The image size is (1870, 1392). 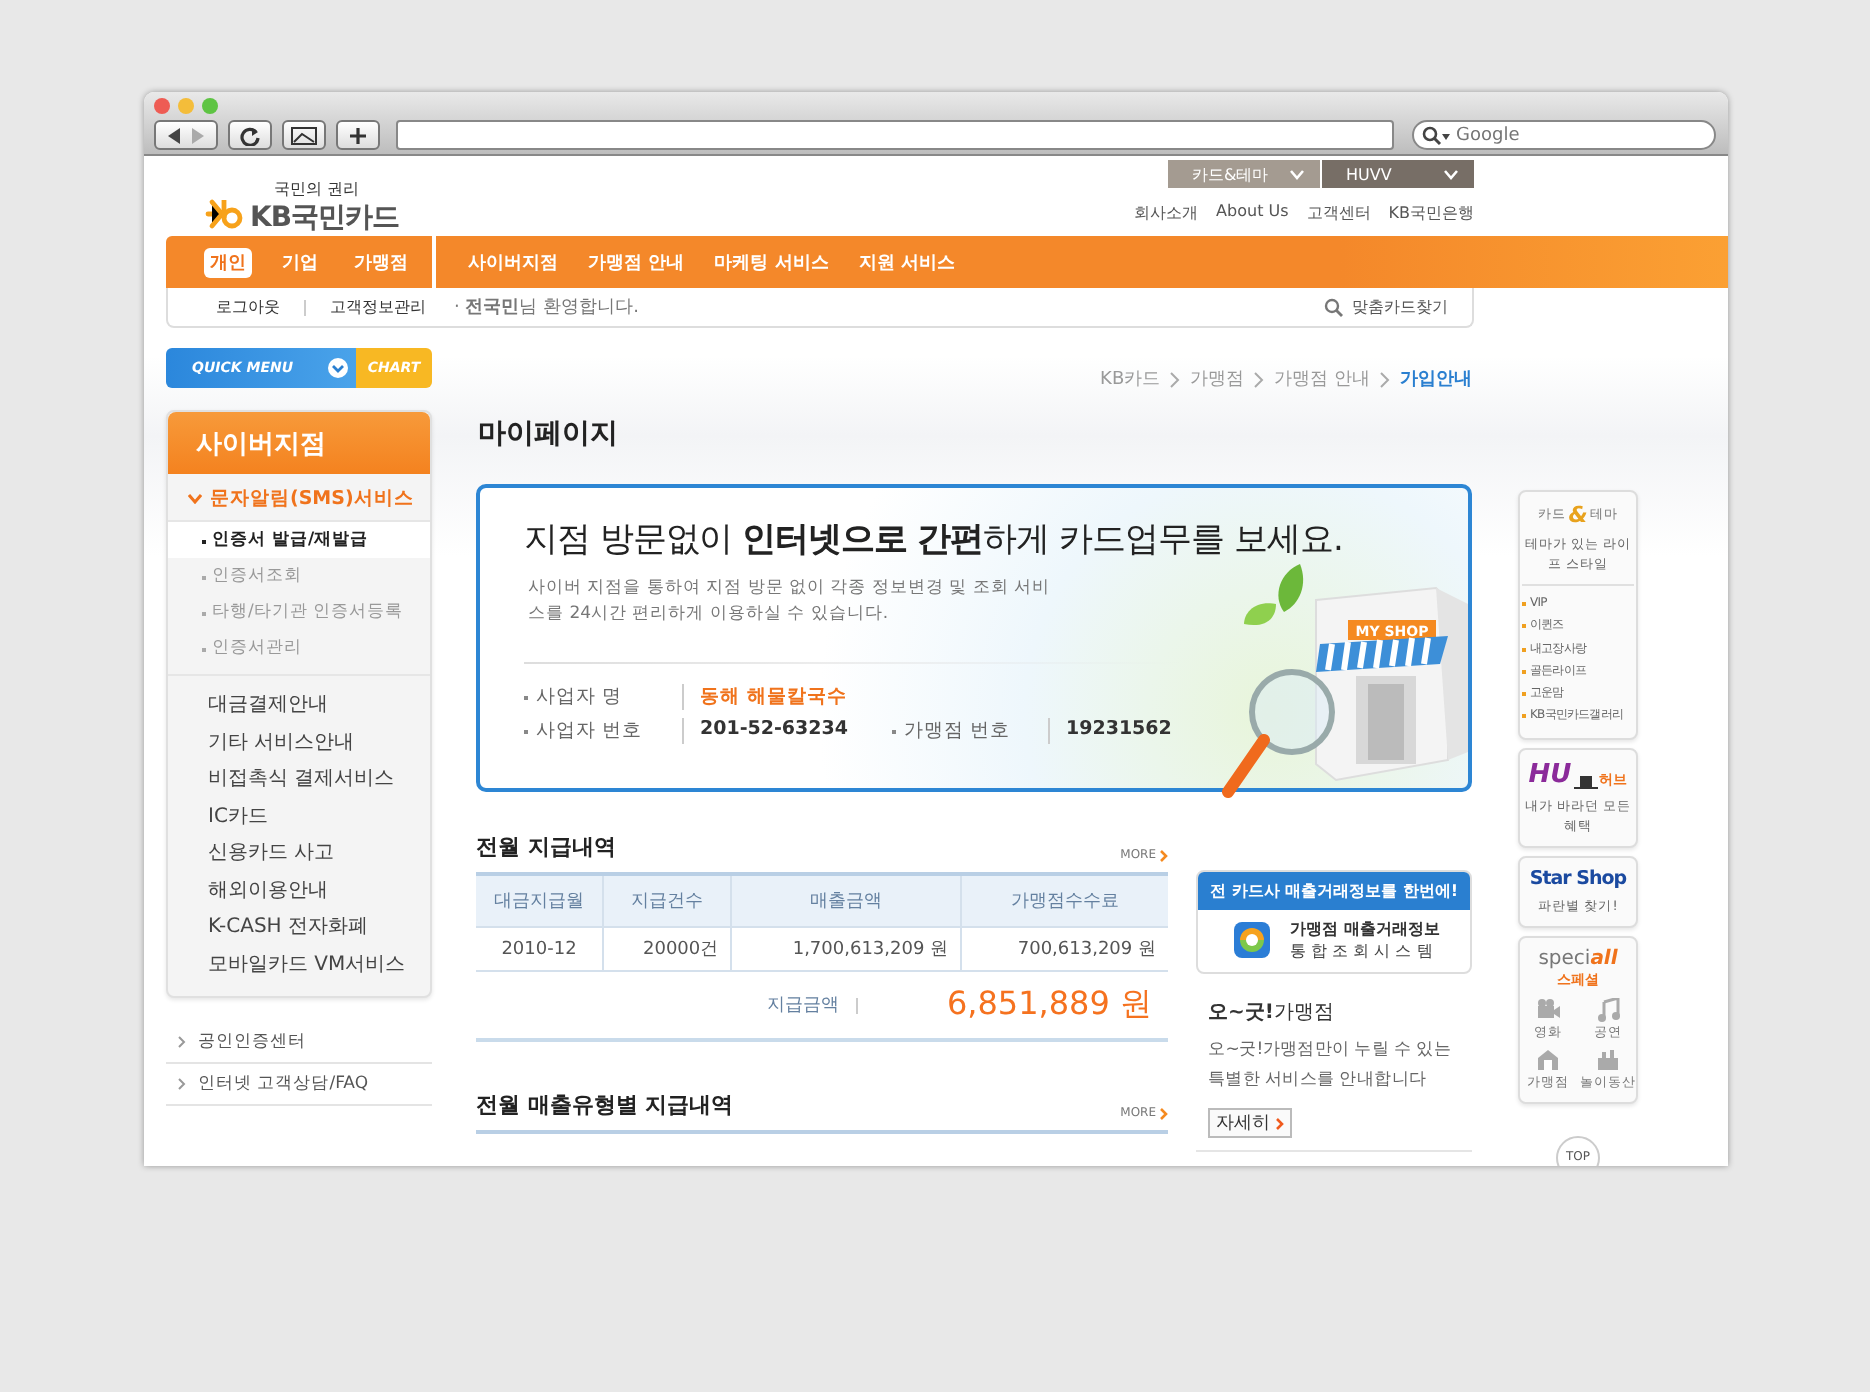 What do you see at coordinates (934, 540) in the screenshot?
I see `banner-headline: 지점 방문없이 인터넷으로 간편하게 카드업무를 보세요.` at bounding box center [934, 540].